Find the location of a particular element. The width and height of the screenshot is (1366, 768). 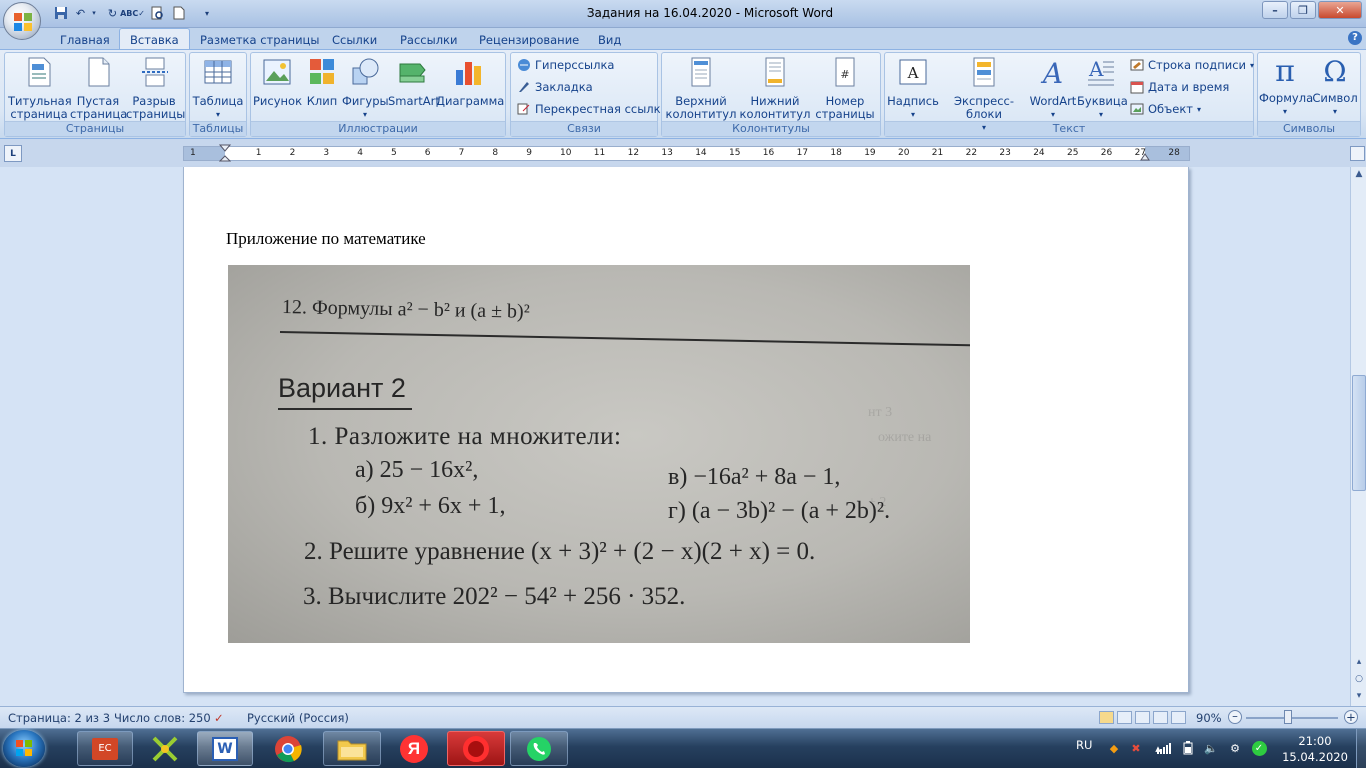

close-button: ✕ is located at coordinates (1340, 10).